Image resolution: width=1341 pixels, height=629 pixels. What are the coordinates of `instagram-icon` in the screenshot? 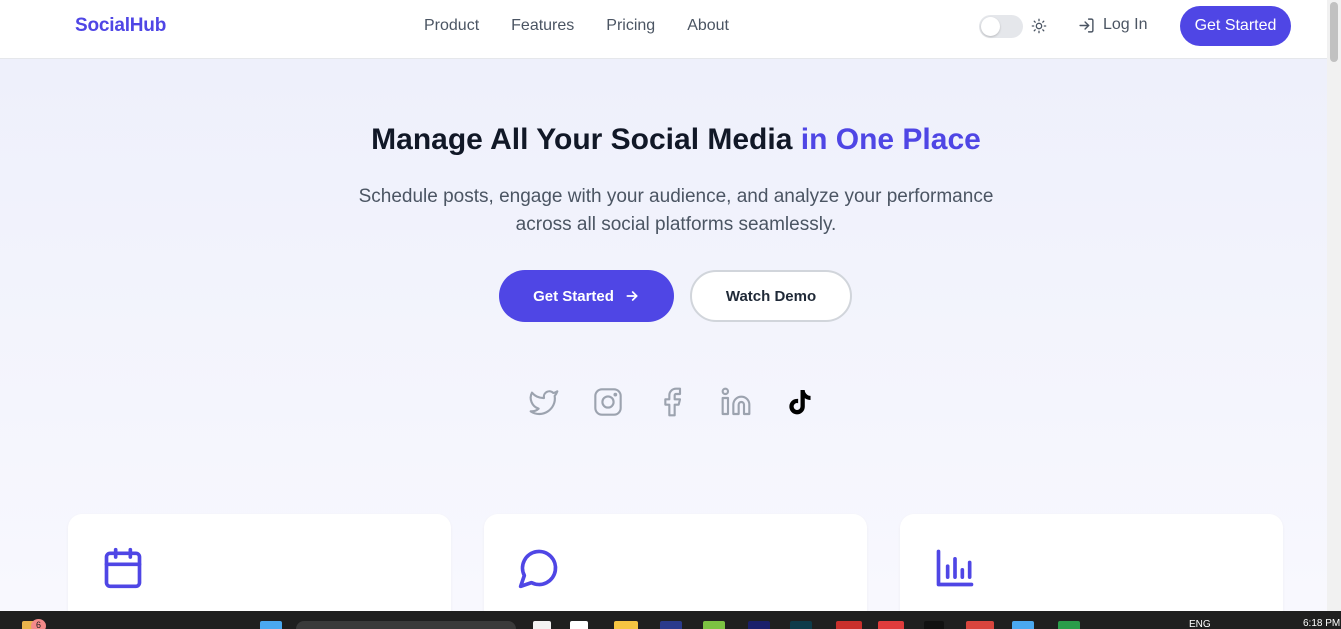 It's located at (608, 402).